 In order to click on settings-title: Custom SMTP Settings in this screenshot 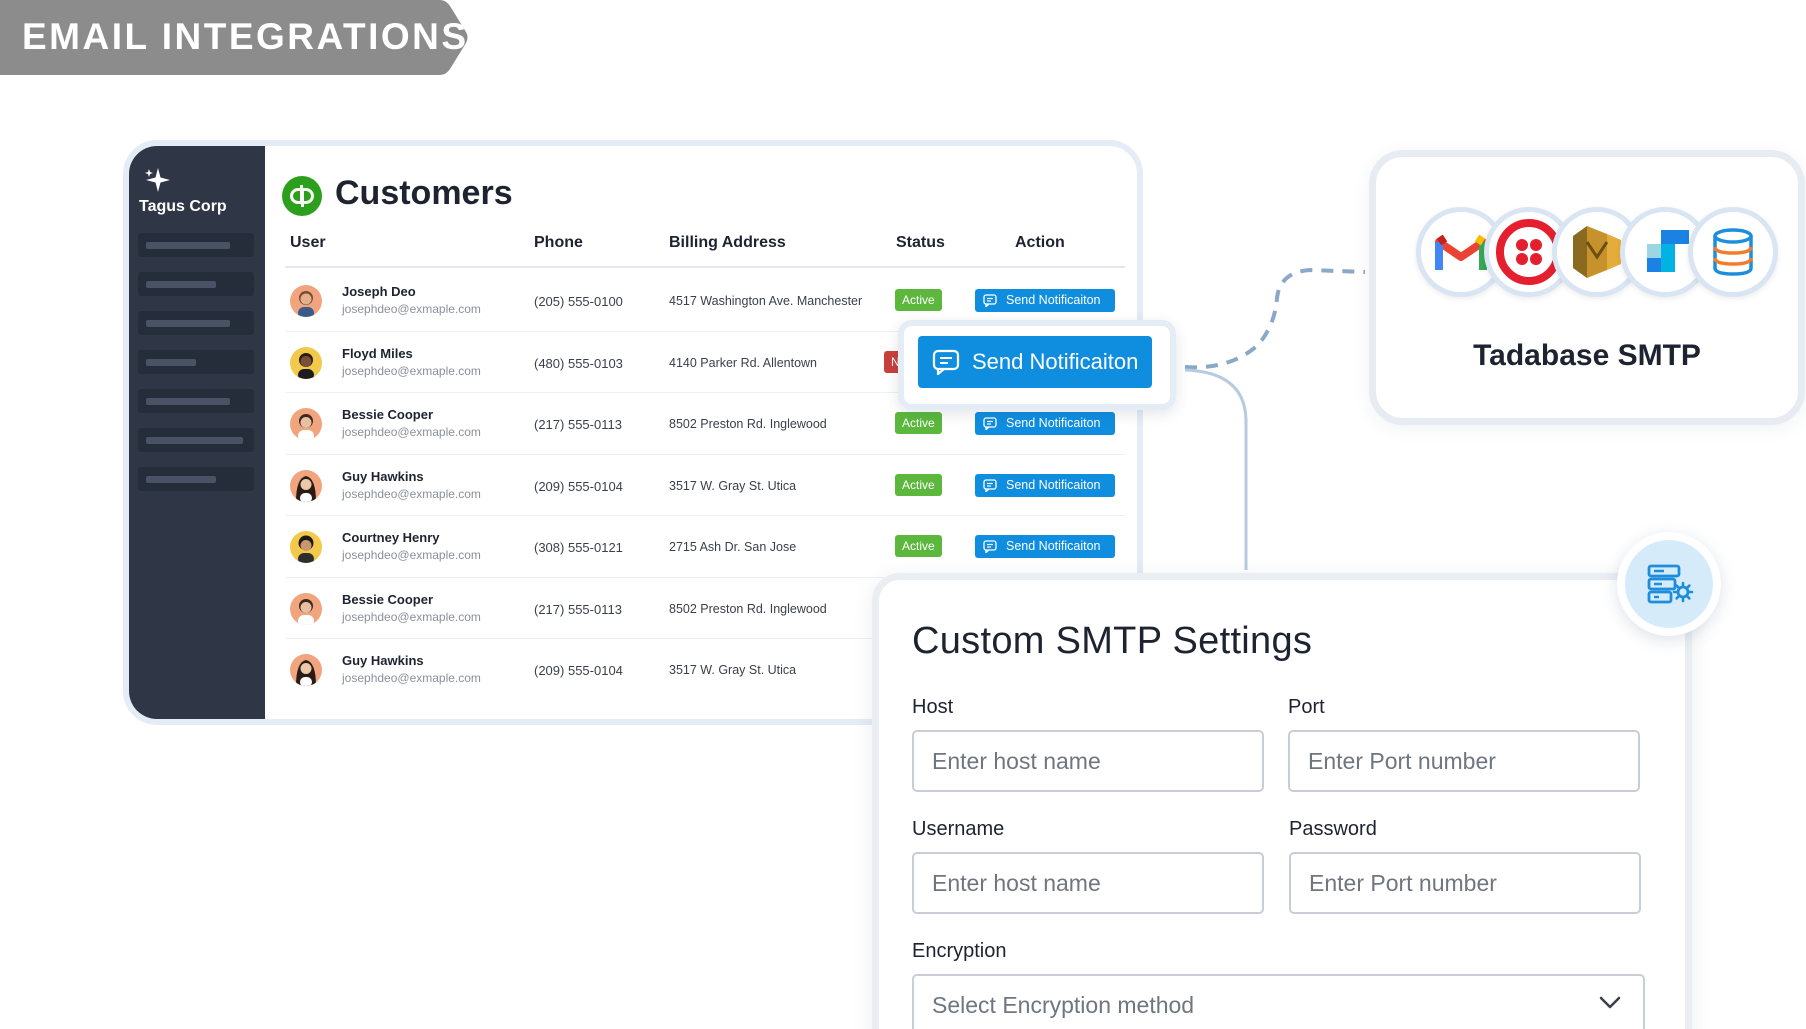, I will do `click(1112, 641)`.